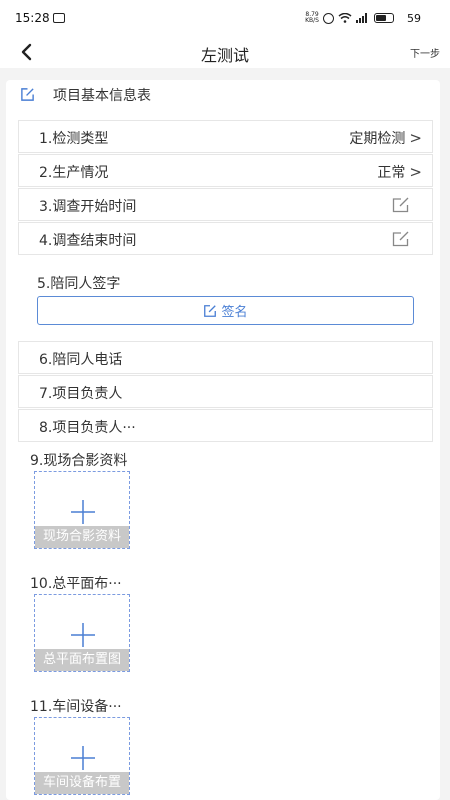 This screenshot has width=450, height=800. What do you see at coordinates (225, 136) in the screenshot?
I see `form-row-detection-type: 1.检测类型 定期检测 >` at bounding box center [225, 136].